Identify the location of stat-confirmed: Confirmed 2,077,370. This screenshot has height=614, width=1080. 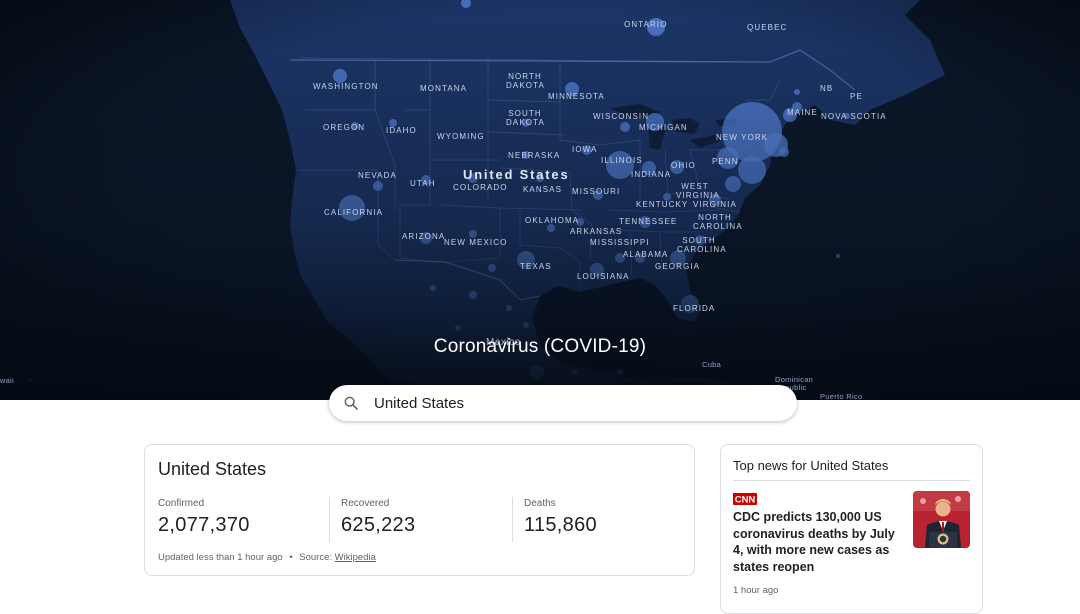
(204, 520).